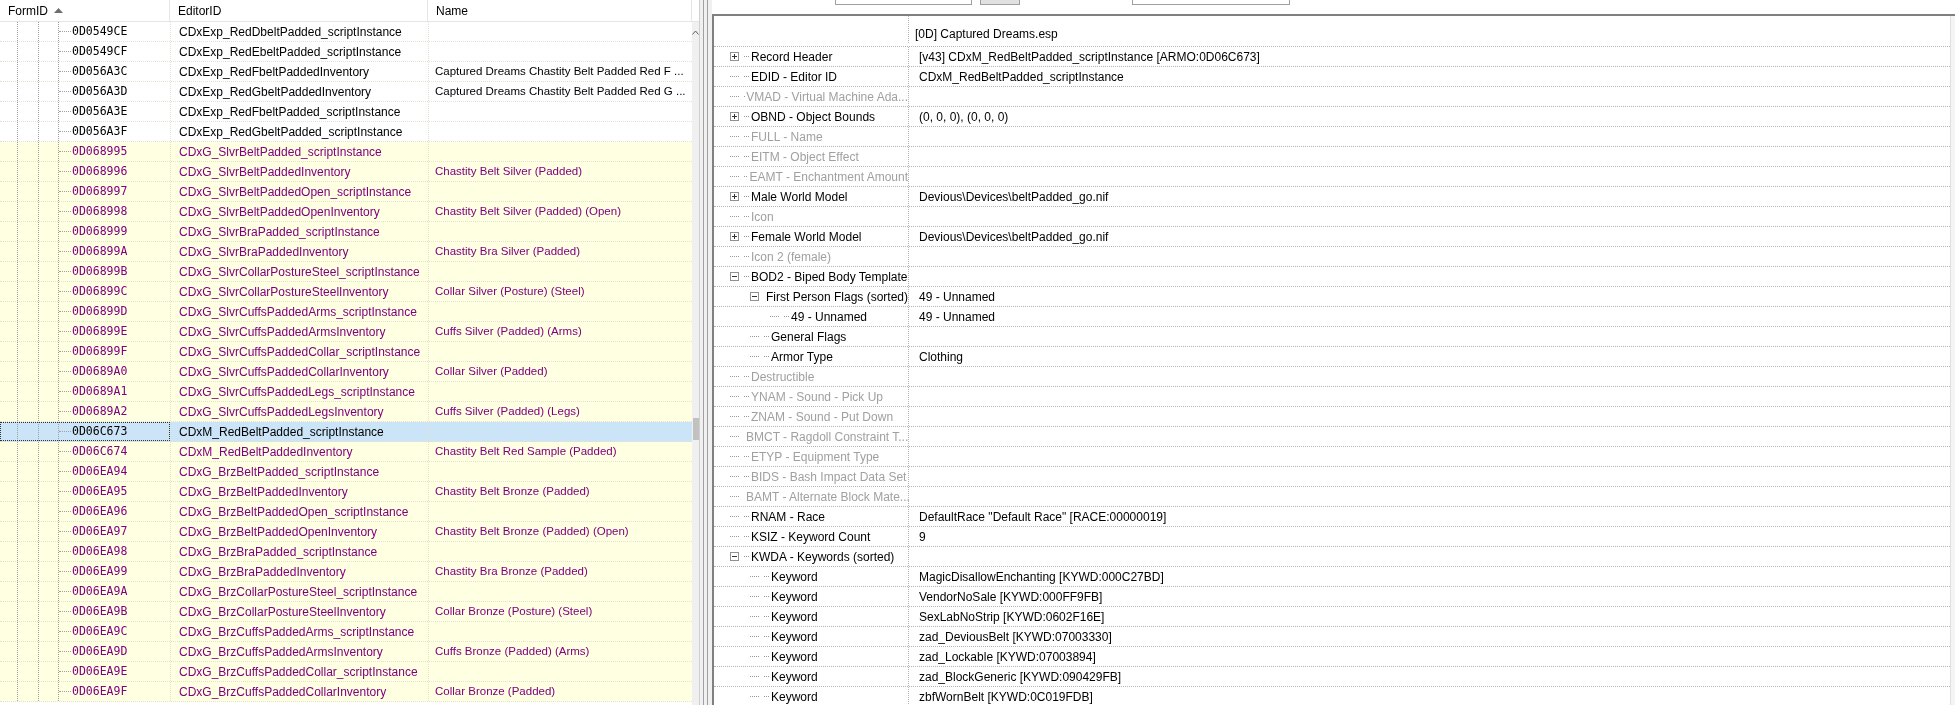 The height and width of the screenshot is (705, 1955). What do you see at coordinates (695, 429) in the screenshot?
I see `scrollbar-thumb` at bounding box center [695, 429].